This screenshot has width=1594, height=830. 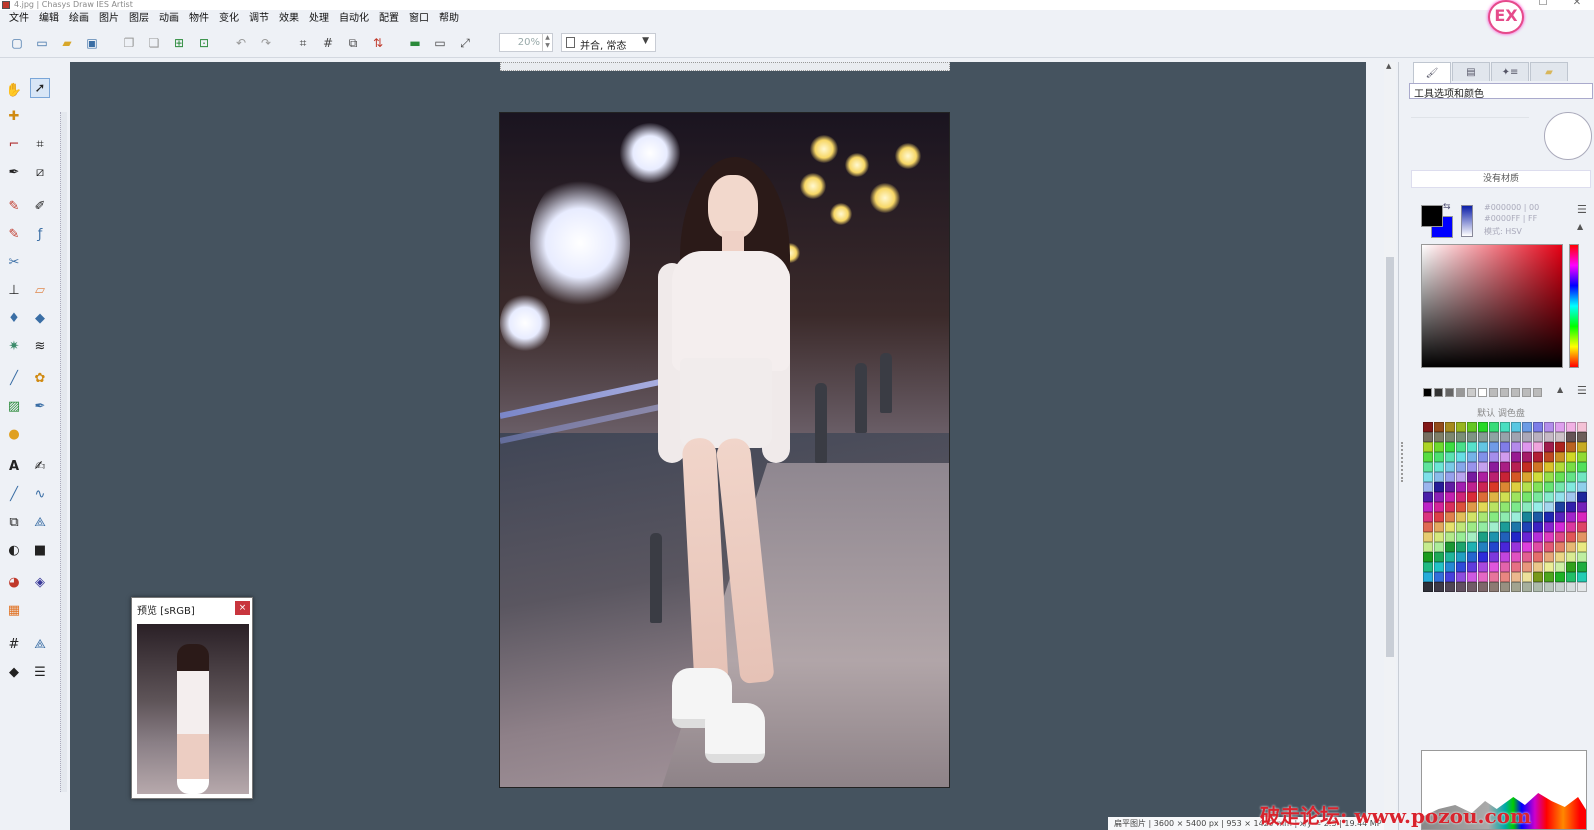 I want to click on crop-icon: ⌗, so click(x=303, y=43).